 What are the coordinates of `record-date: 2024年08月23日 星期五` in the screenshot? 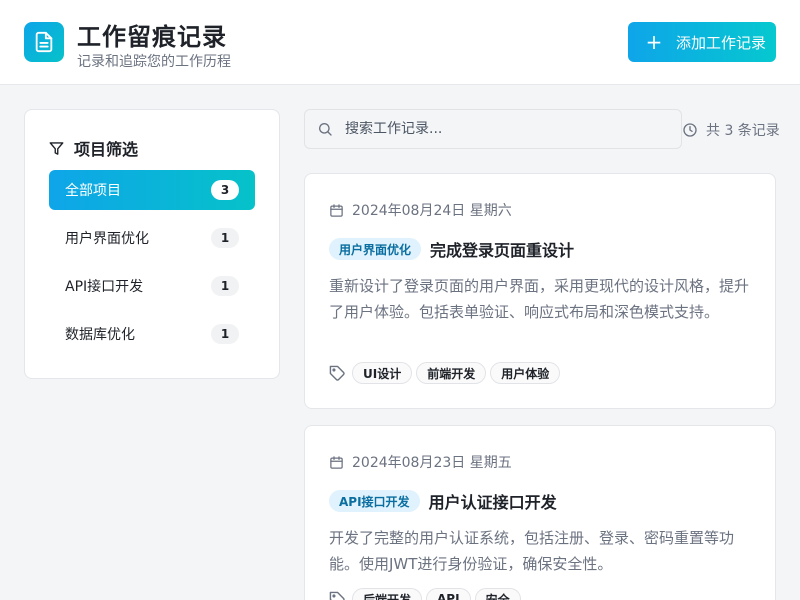 It's located at (432, 463).